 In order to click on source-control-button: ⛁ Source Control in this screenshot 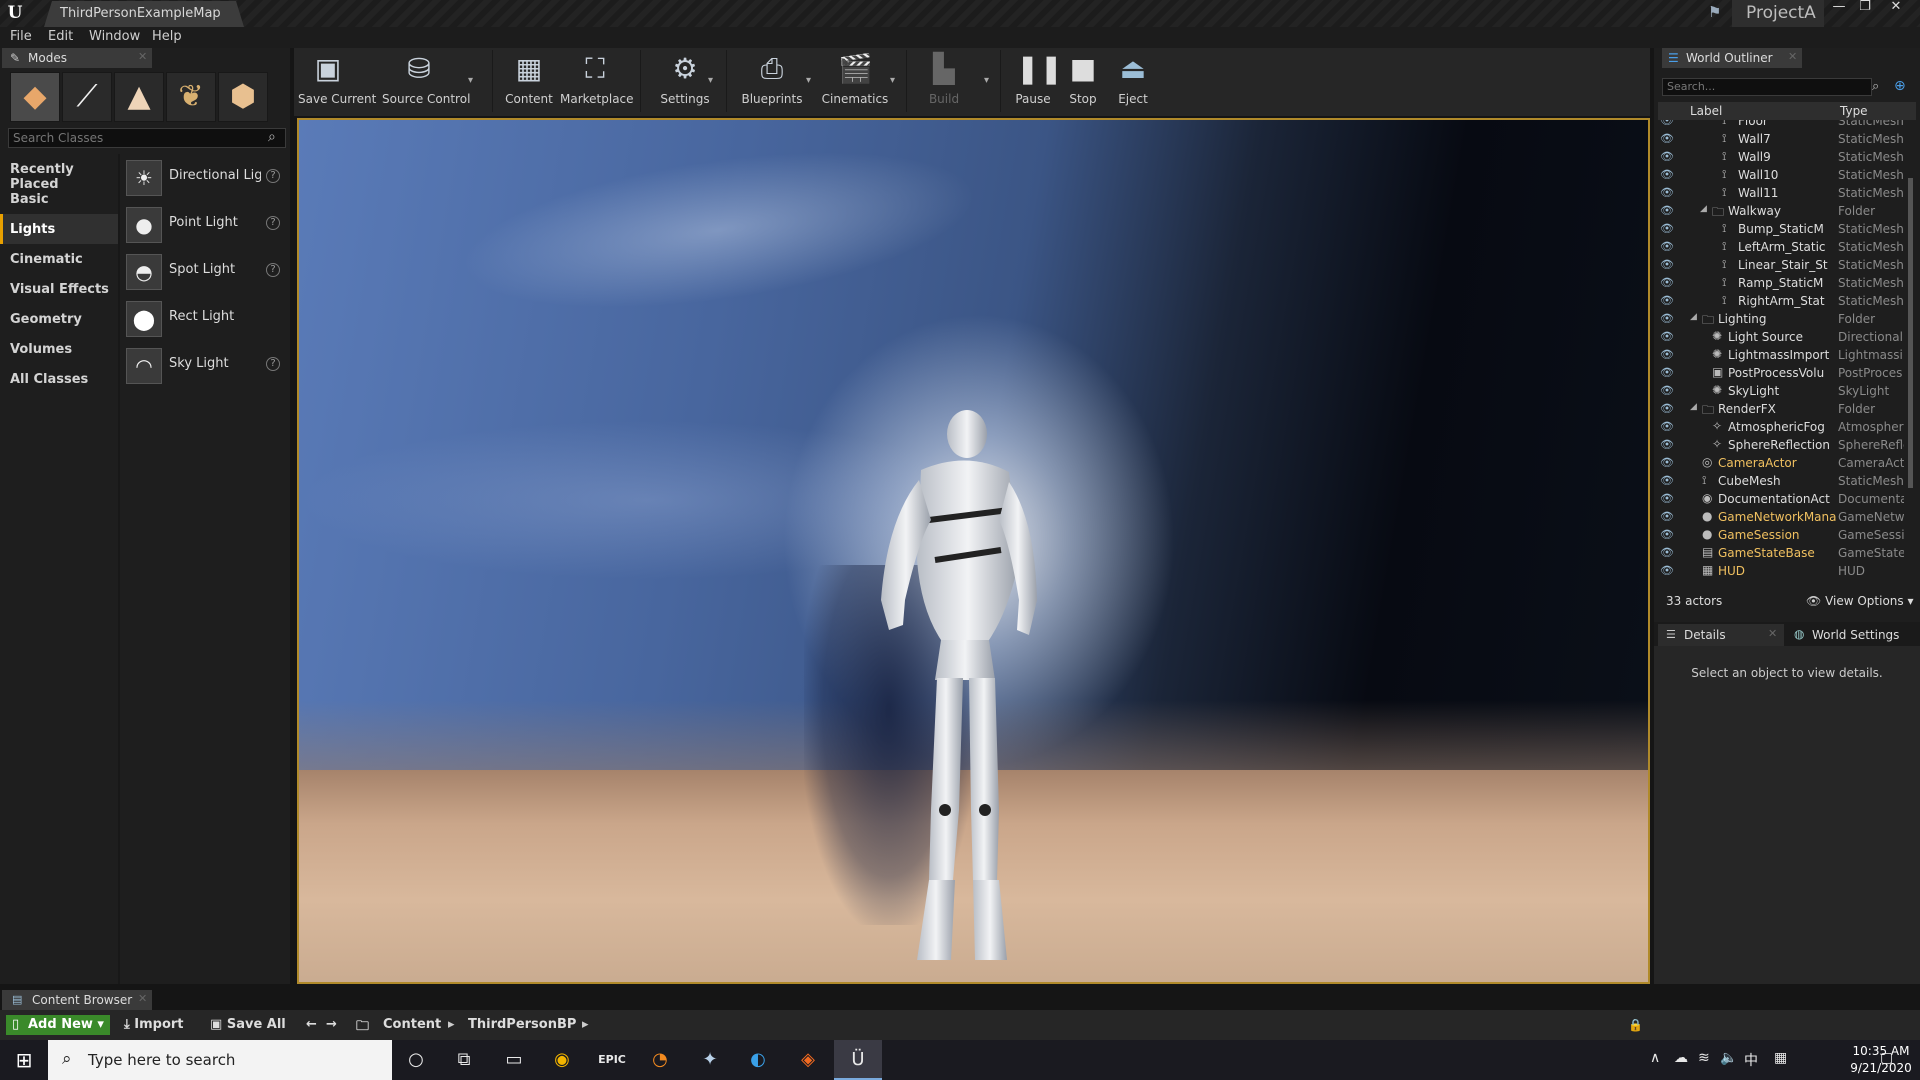, I will do `click(426, 81)`.